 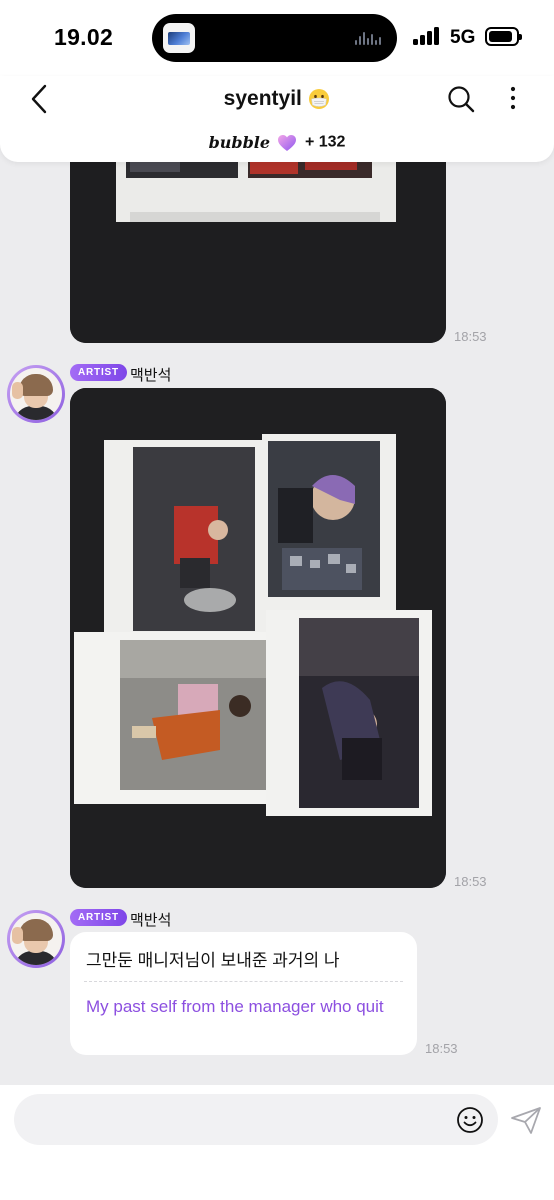 What do you see at coordinates (277, 142) in the screenshot?
I see `subscriber-info: bubble + 132` at bounding box center [277, 142].